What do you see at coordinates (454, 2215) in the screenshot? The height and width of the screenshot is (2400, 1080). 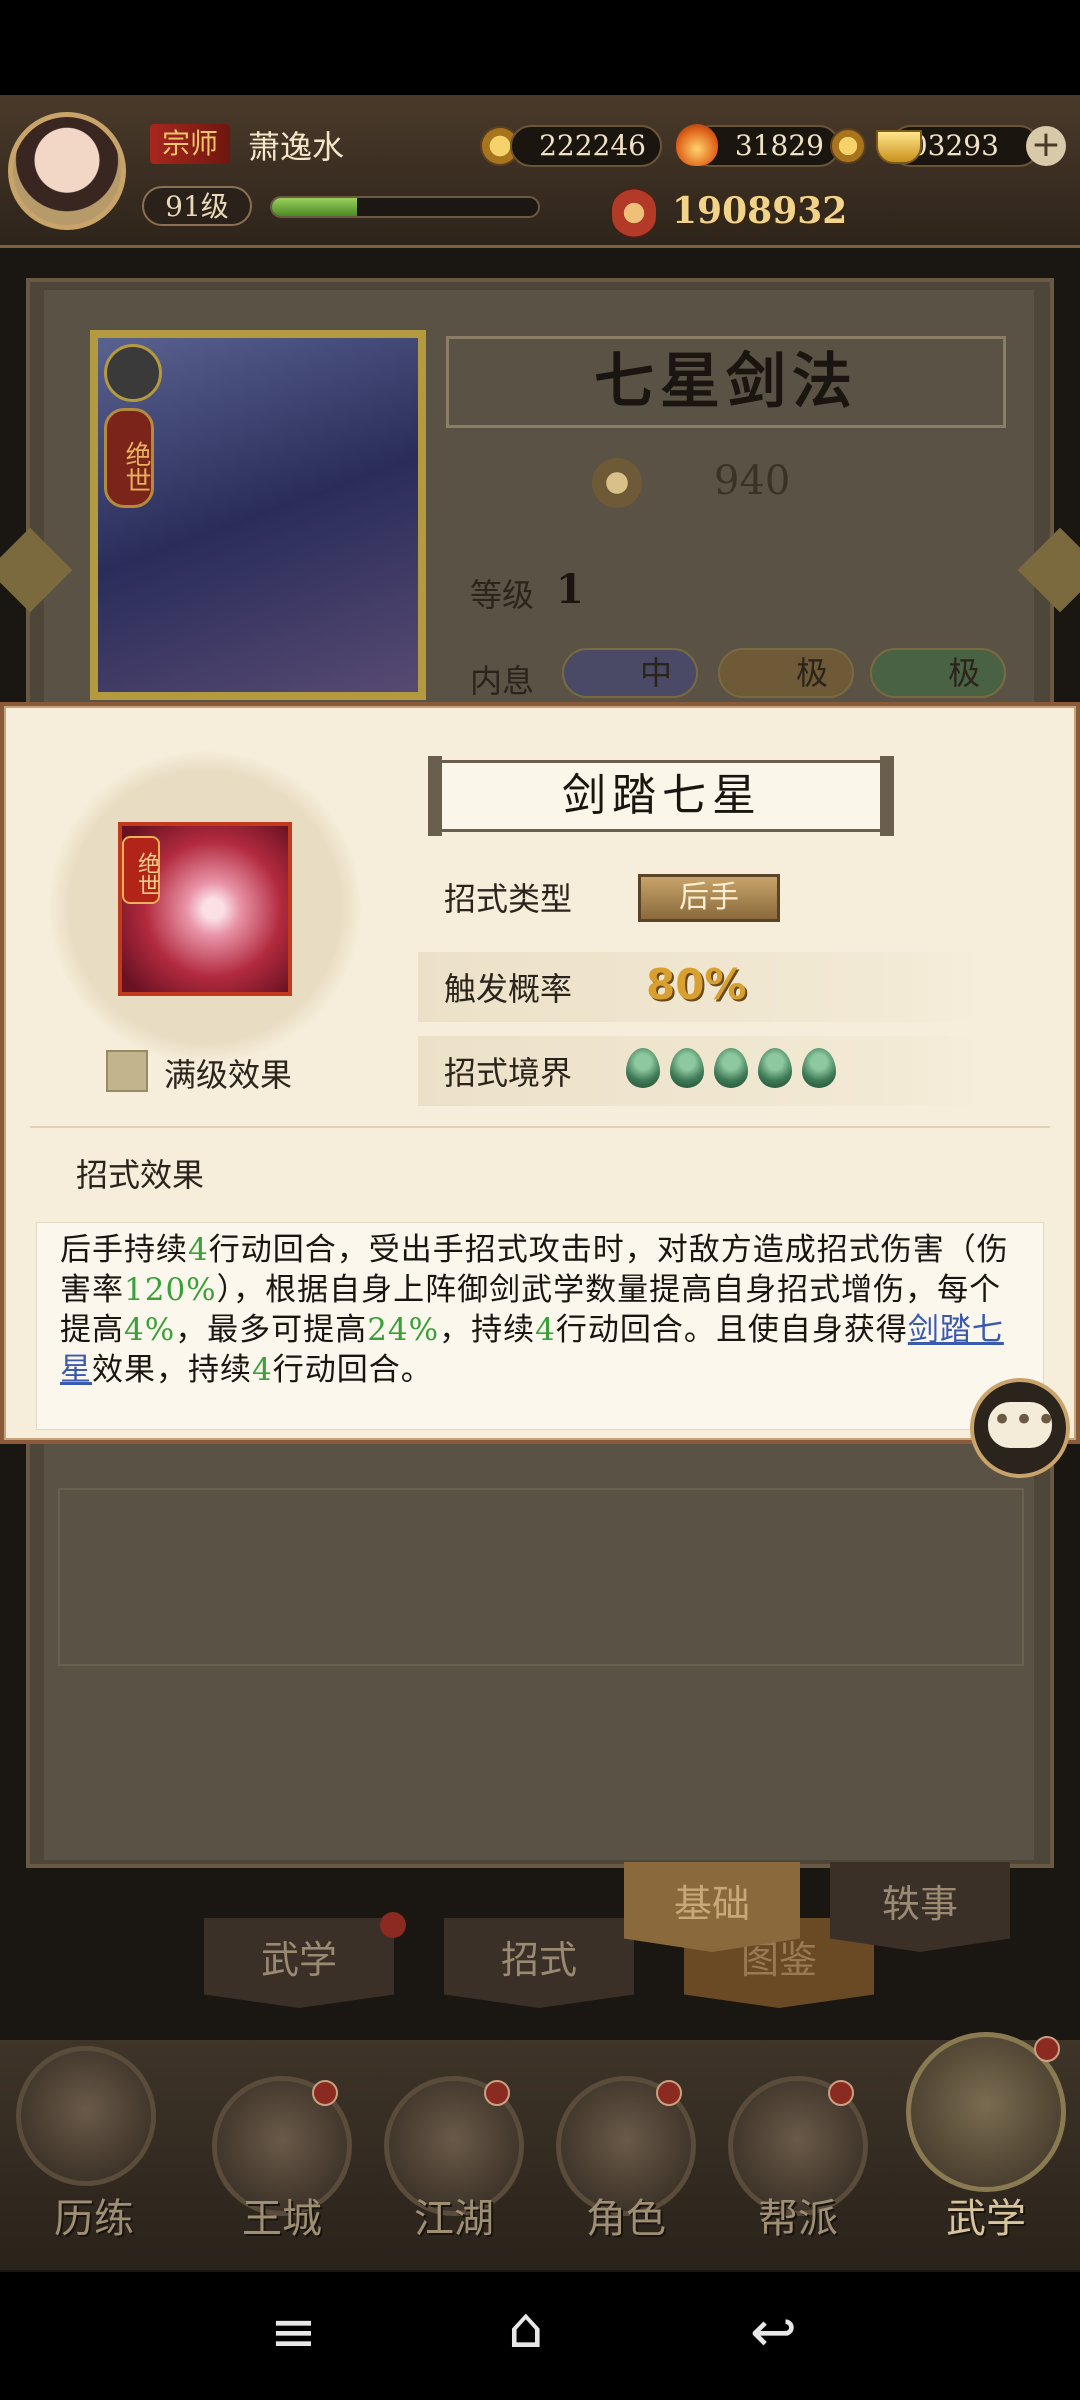 I see `nav-jianghu-label: 江湖` at bounding box center [454, 2215].